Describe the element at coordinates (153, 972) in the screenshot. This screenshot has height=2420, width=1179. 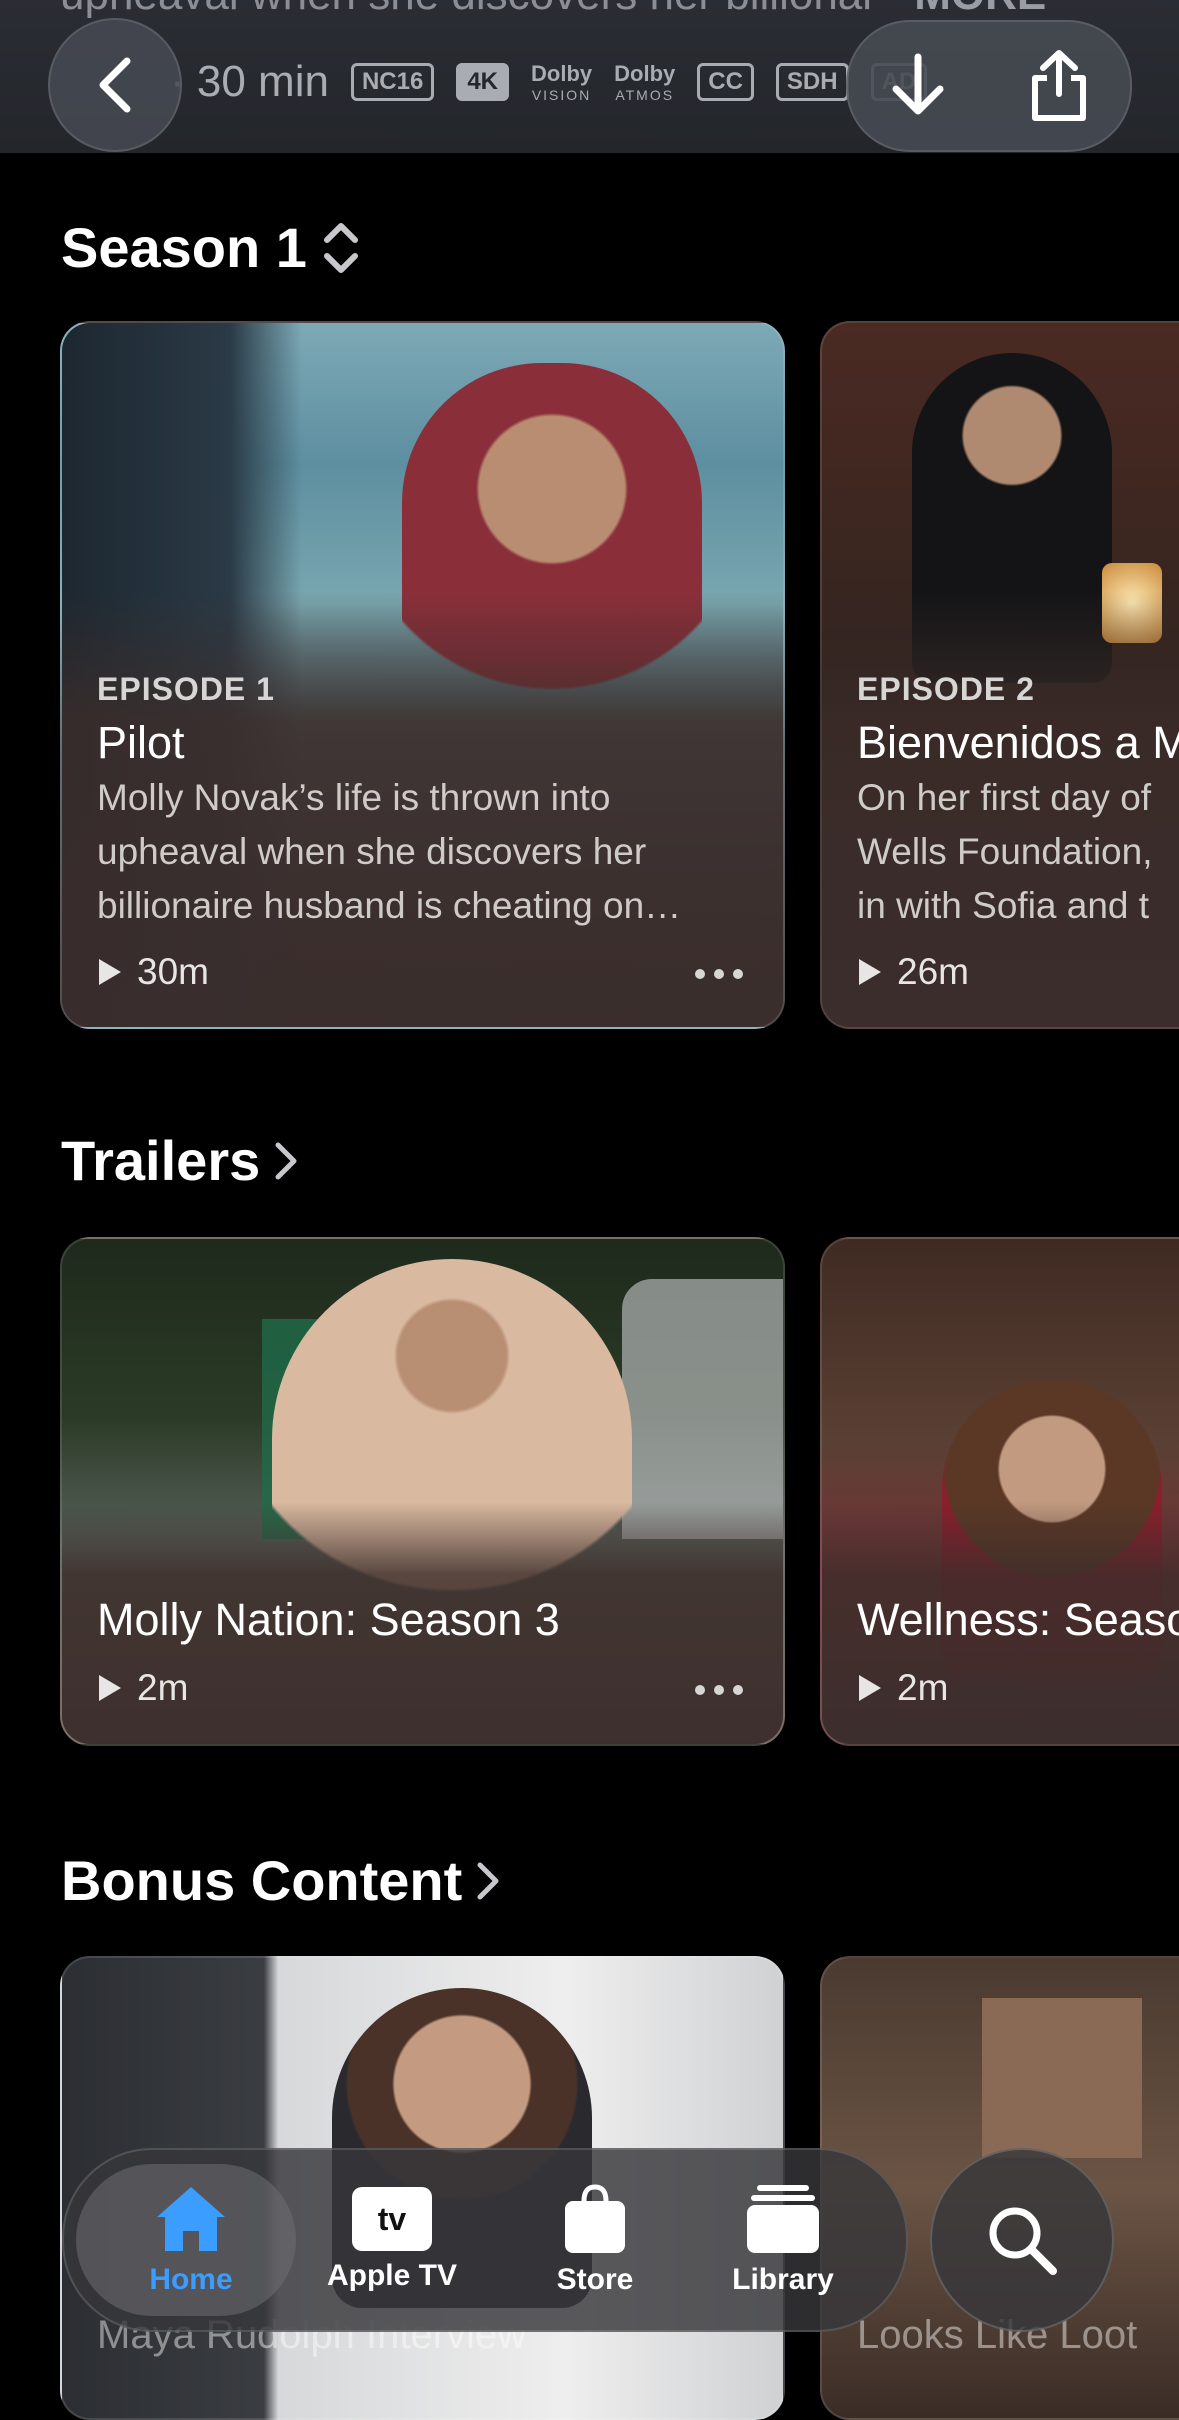
I see `play-duration: 30m` at that location.